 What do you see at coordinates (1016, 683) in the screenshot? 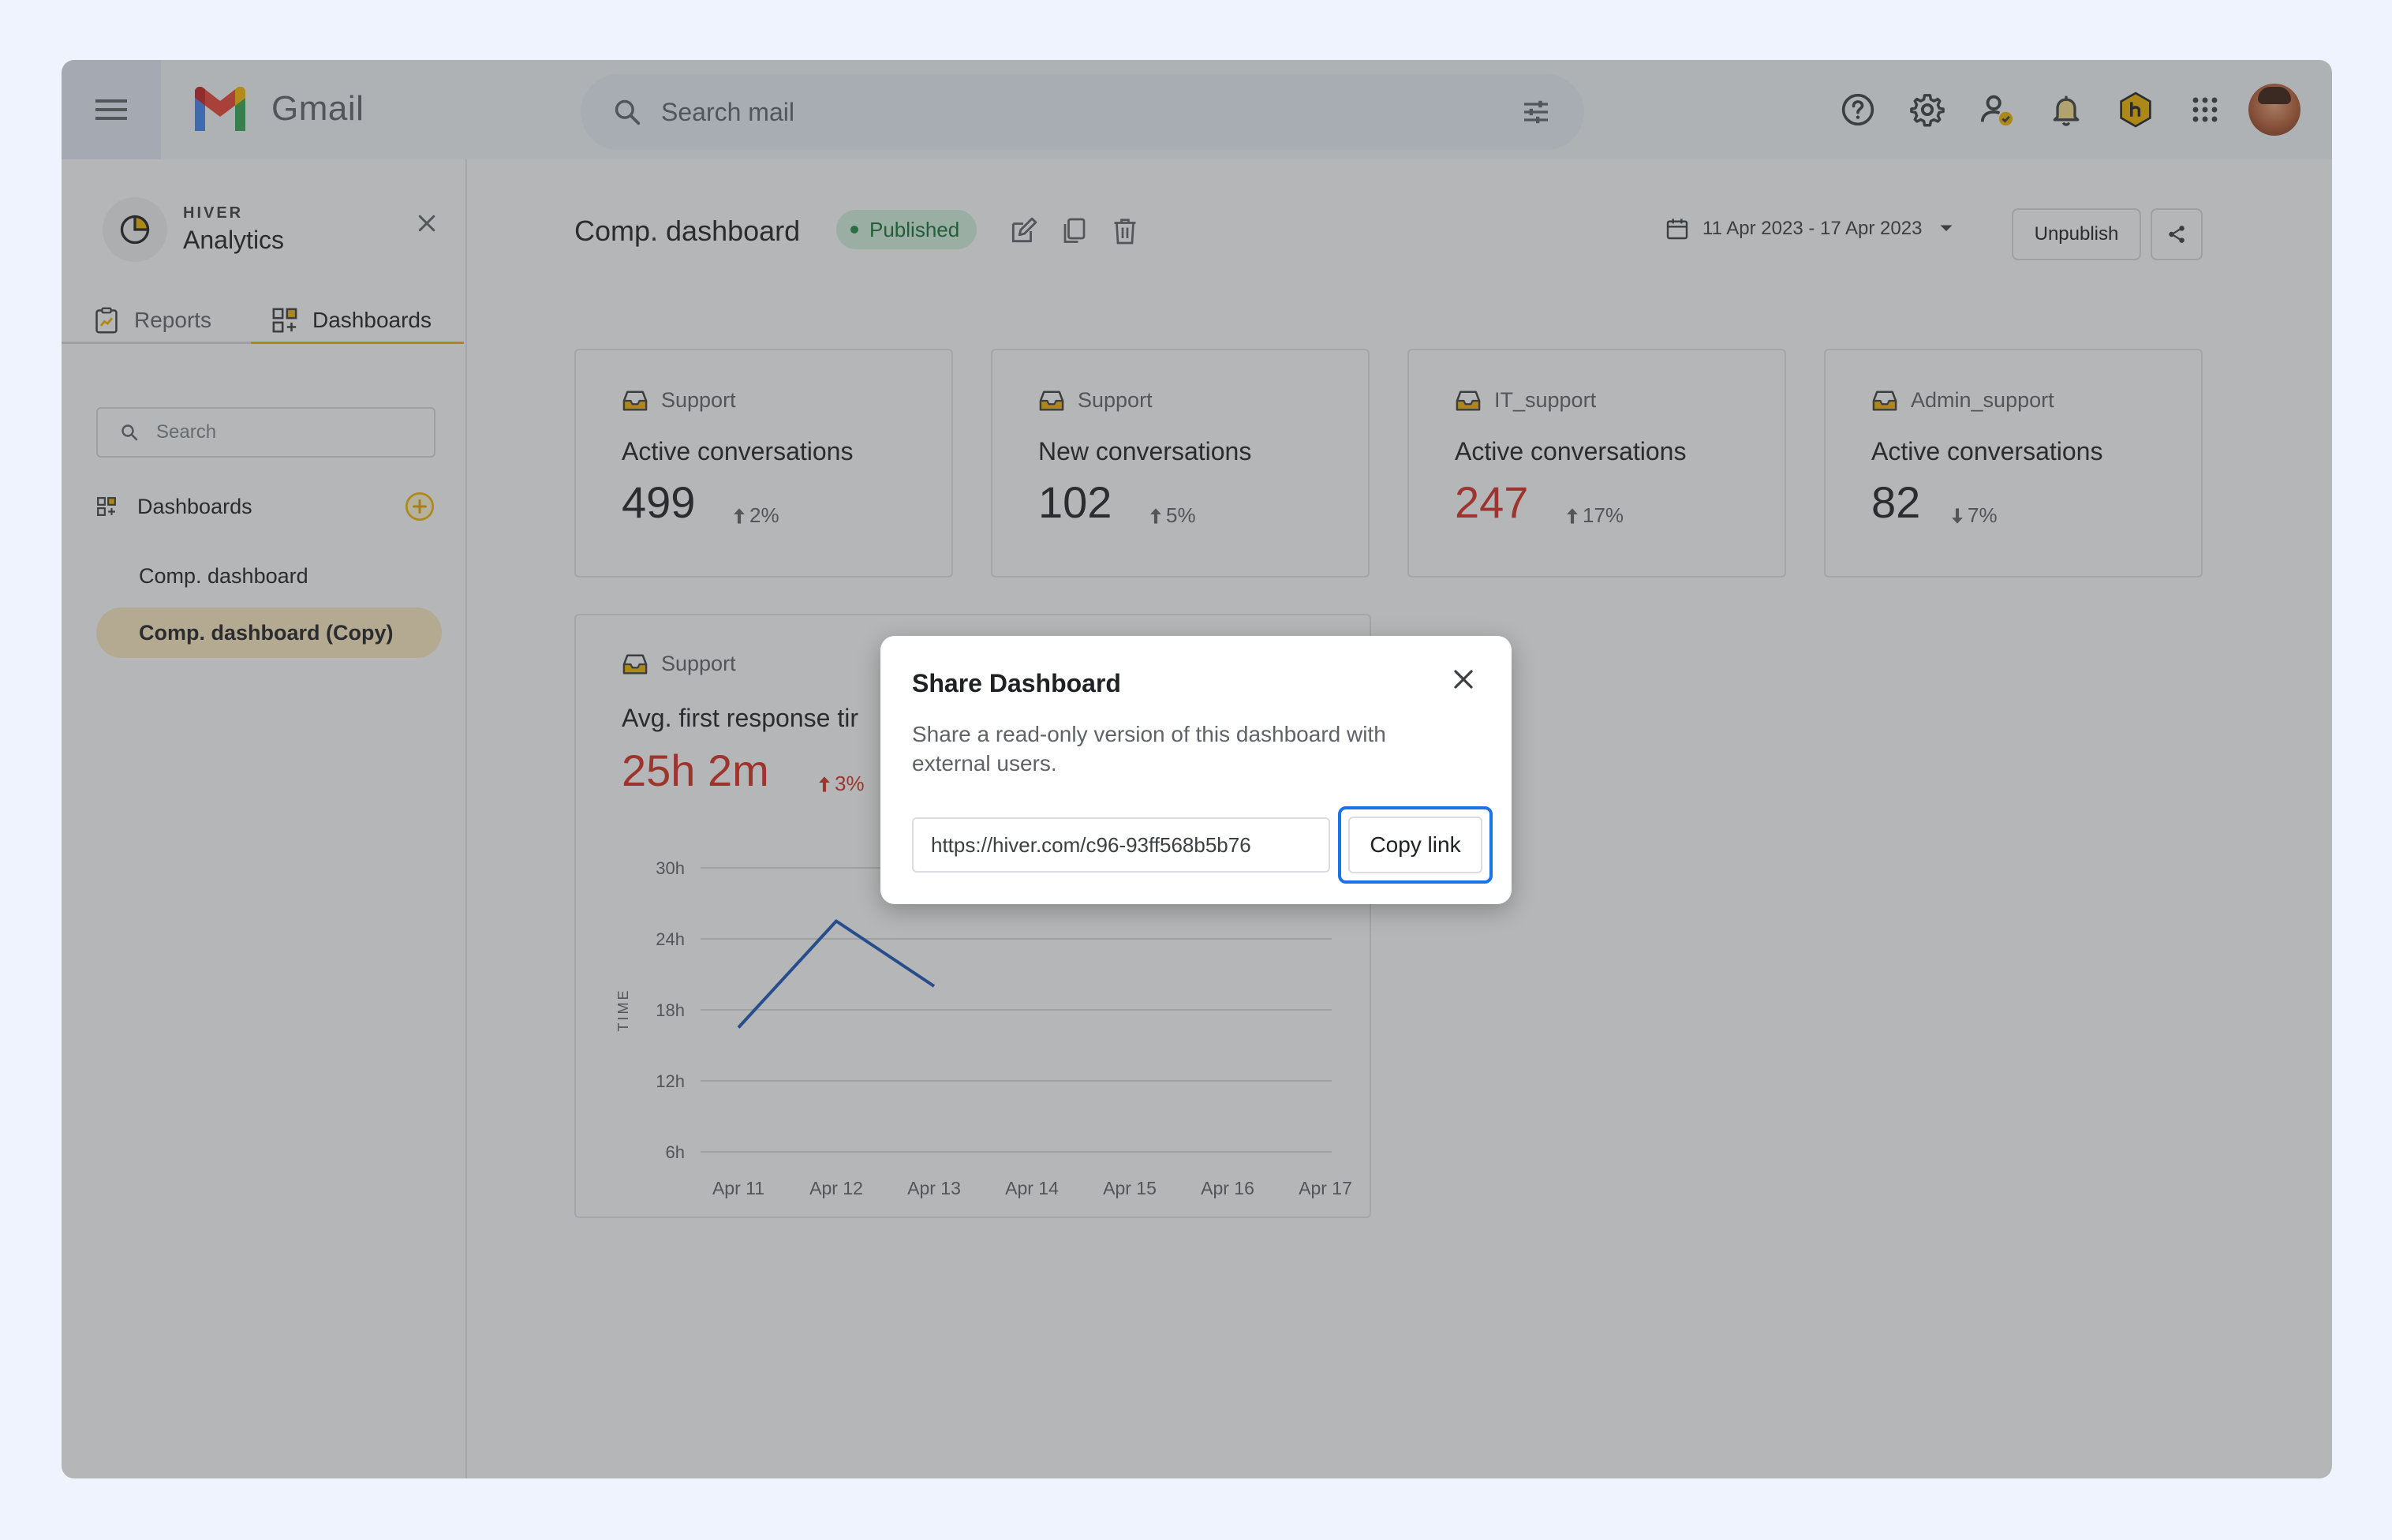
I see `modal-title: Share Dashboard` at bounding box center [1016, 683].